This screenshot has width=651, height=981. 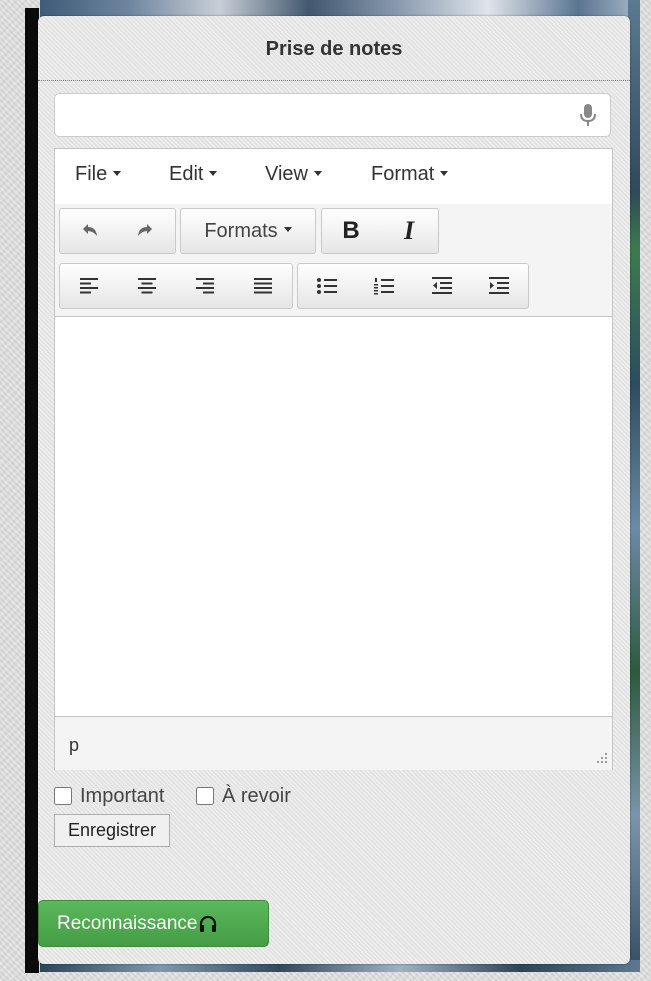 I want to click on editor-toolbar: Formats B I, so click(x=333, y=260).